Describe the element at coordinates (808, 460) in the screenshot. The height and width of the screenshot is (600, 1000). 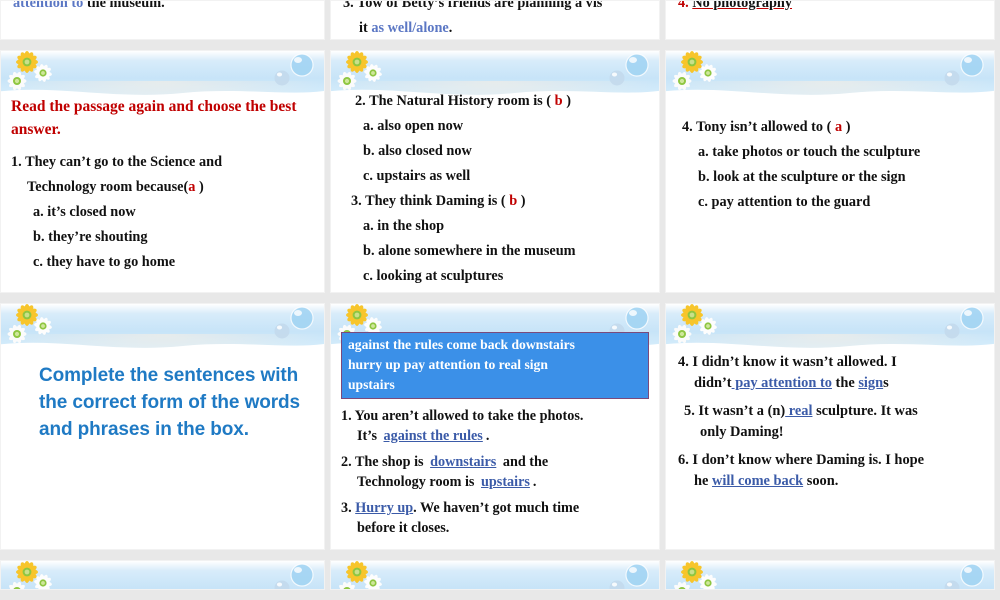
I see `sentence-text: I don’t know where Daming is. I hope` at that location.